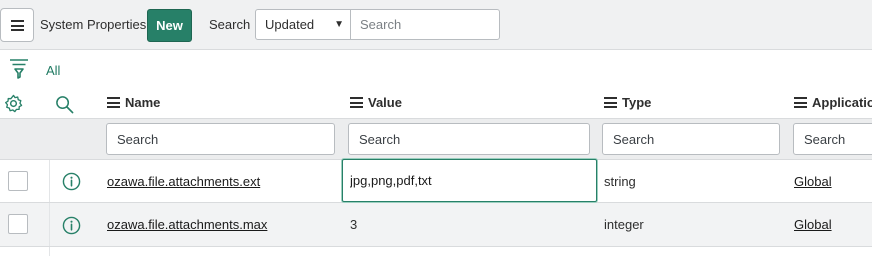 The width and height of the screenshot is (872, 256). Describe the element at coordinates (832, 139) in the screenshot. I see `application-search-input` at that location.